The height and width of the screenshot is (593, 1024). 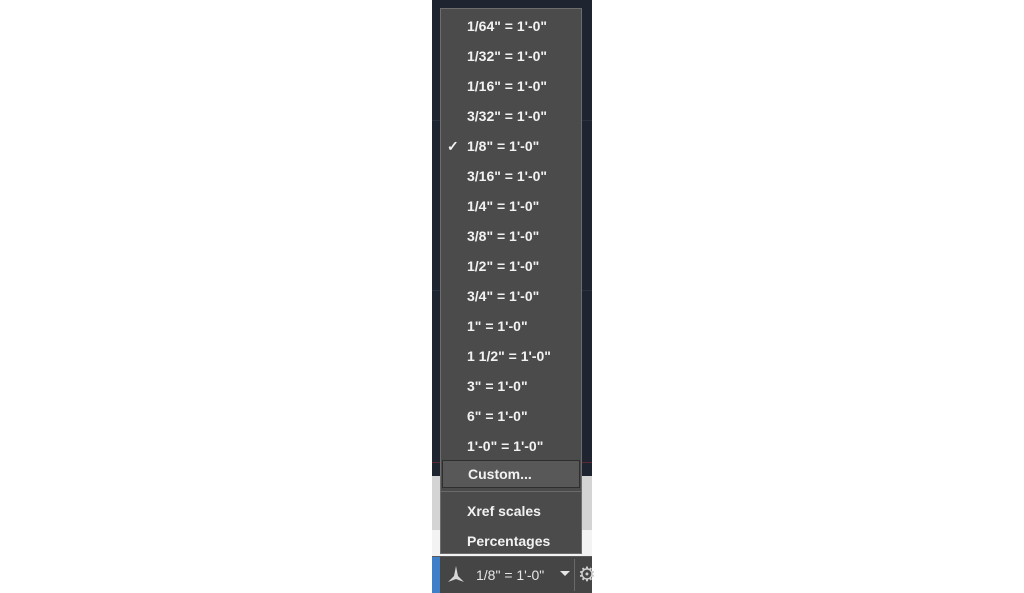 I want to click on menu-item-scale: 1'-0" = 1'-0", so click(x=511, y=446).